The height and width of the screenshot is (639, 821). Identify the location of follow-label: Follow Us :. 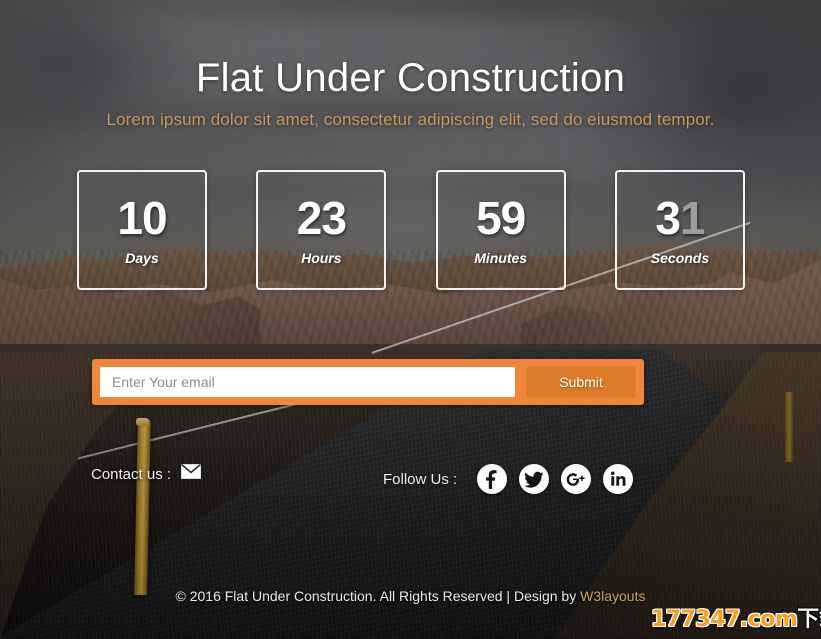
(420, 479).